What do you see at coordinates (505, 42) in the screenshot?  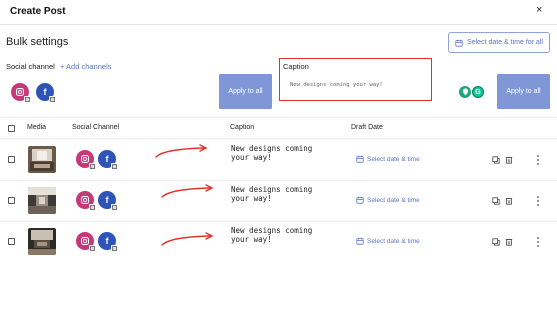 I see `select-date-all-label: Select date & time for all` at bounding box center [505, 42].